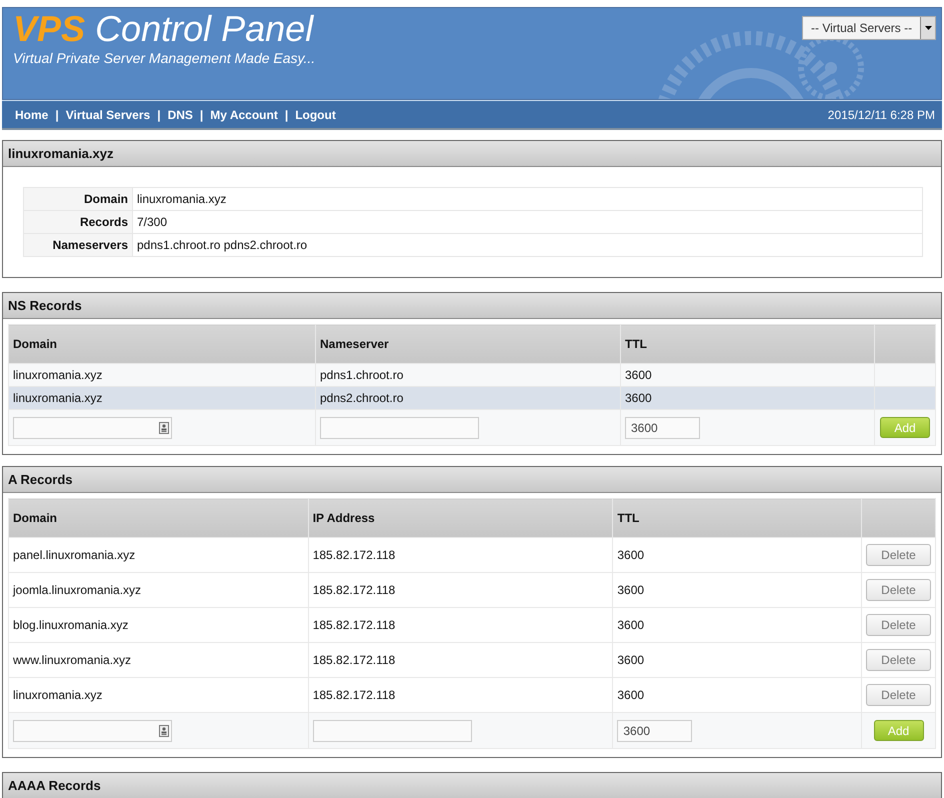  Describe the element at coordinates (158, 695) in the screenshot. I see `table-cell: linuxromania.xyz` at that location.